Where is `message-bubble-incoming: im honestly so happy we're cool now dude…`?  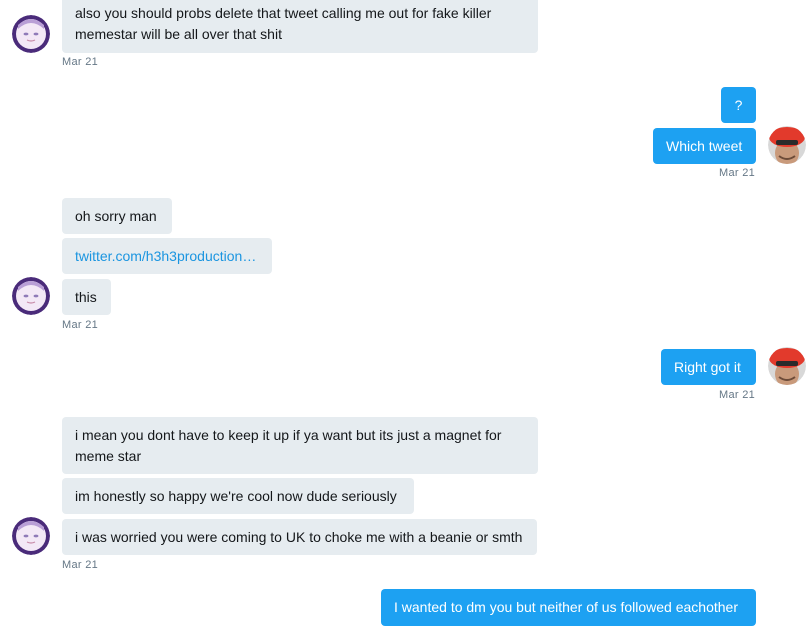
message-bubble-incoming: im honestly so happy we're cool now dude… is located at coordinates (238, 496).